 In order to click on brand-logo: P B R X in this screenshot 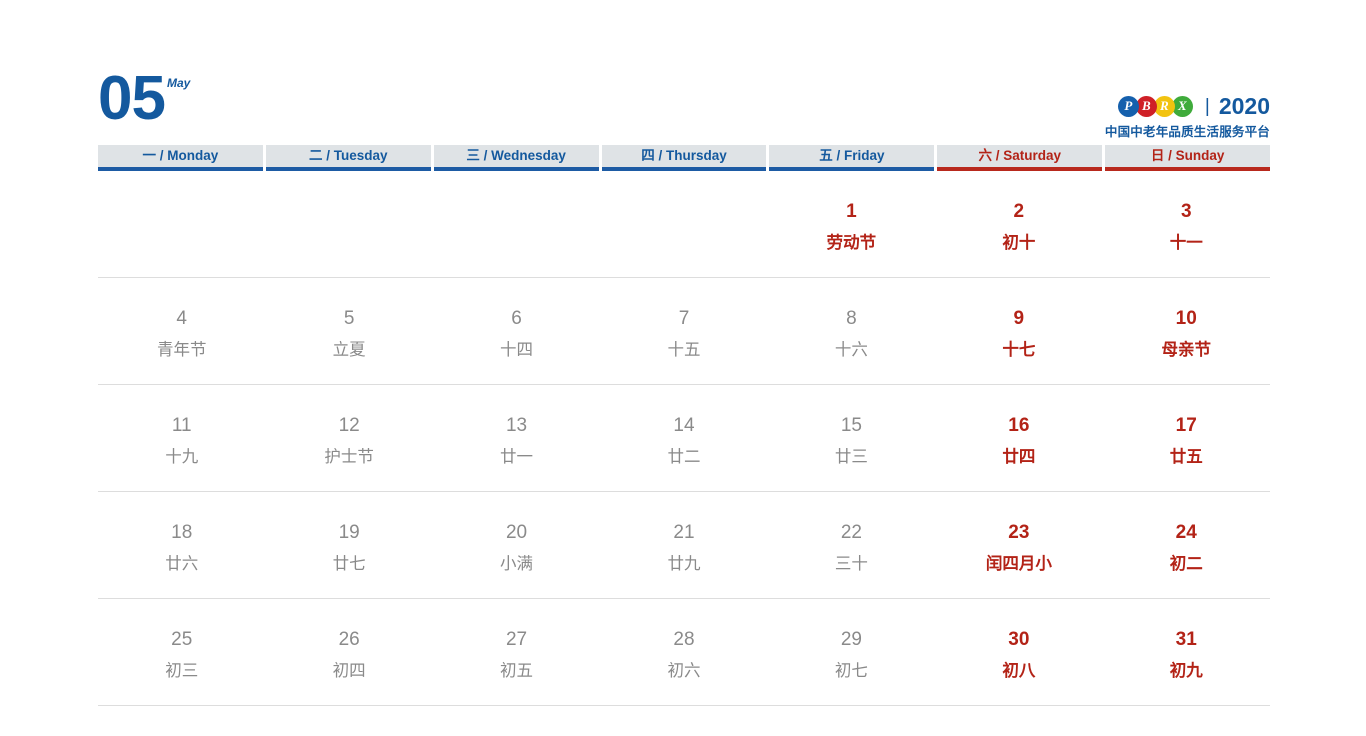, I will do `click(1155, 106)`.